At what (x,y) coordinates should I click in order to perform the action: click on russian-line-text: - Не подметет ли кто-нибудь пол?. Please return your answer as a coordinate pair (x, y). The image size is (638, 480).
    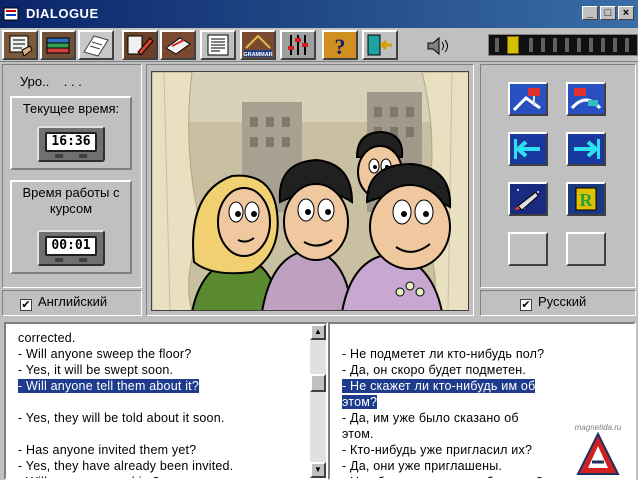
    Looking at the image, I should click on (443, 354).